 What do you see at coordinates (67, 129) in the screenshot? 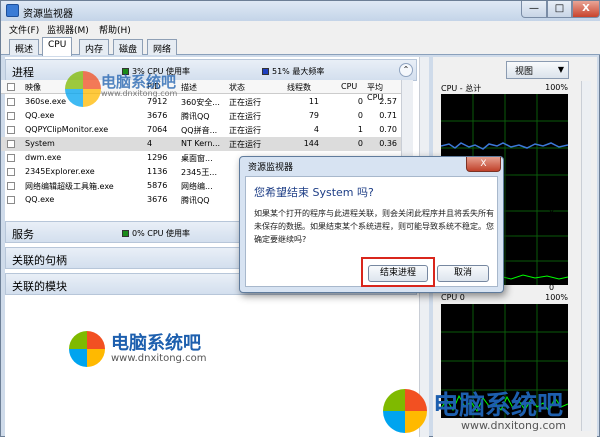
I see `cell-image: QQPYClipMonitor.exe` at bounding box center [67, 129].